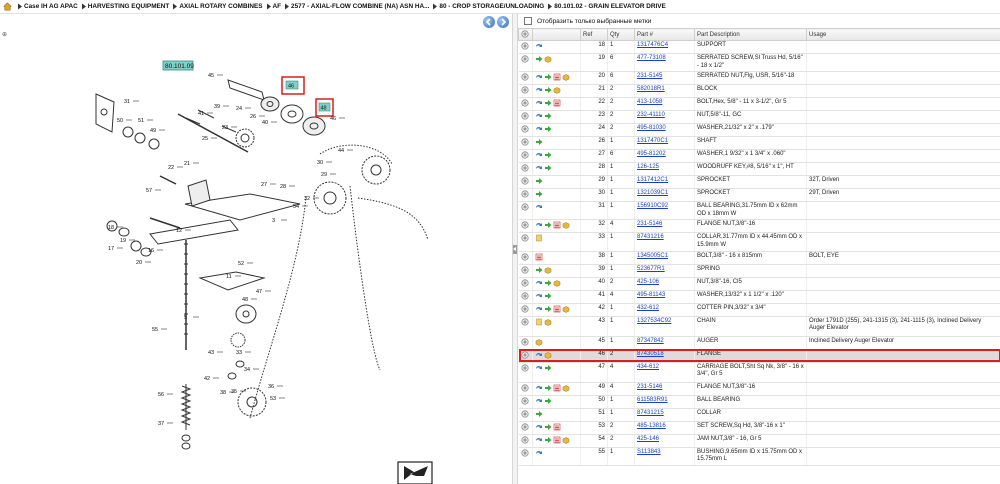 This screenshot has width=1000, height=484. I want to click on table-row: 40 2 425-106 NUT,3/8"-16, Cl5, so click(759, 284).